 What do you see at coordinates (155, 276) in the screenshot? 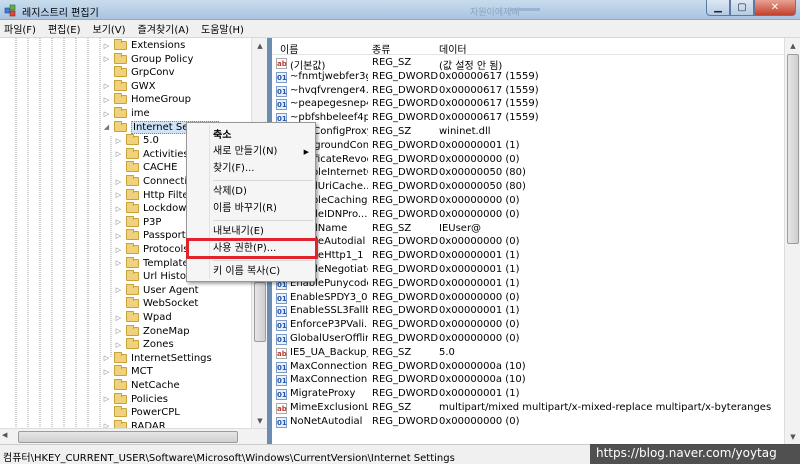
I see `tree-item: Url History` at bounding box center [155, 276].